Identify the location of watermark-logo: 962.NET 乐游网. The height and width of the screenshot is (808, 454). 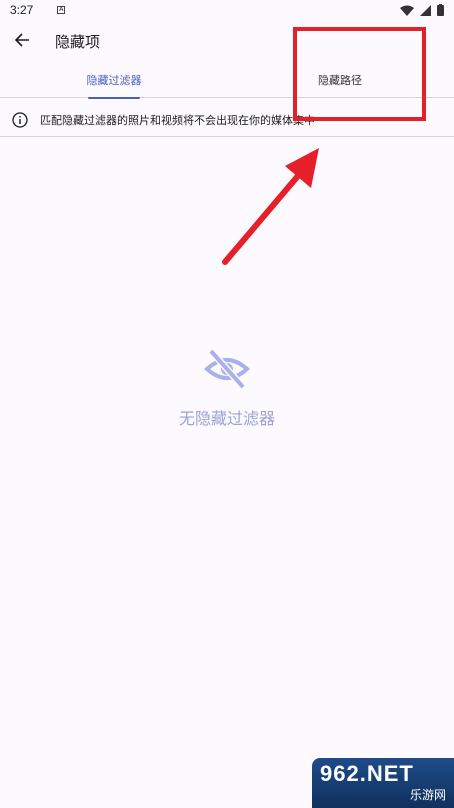
(383, 783).